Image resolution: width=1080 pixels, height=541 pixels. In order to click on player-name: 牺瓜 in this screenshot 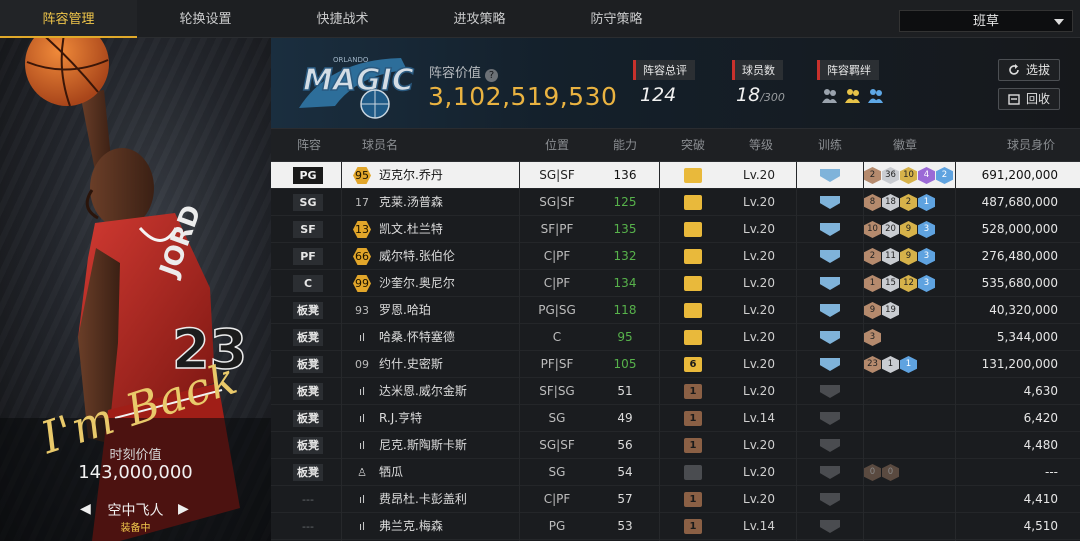, I will do `click(391, 472)`.